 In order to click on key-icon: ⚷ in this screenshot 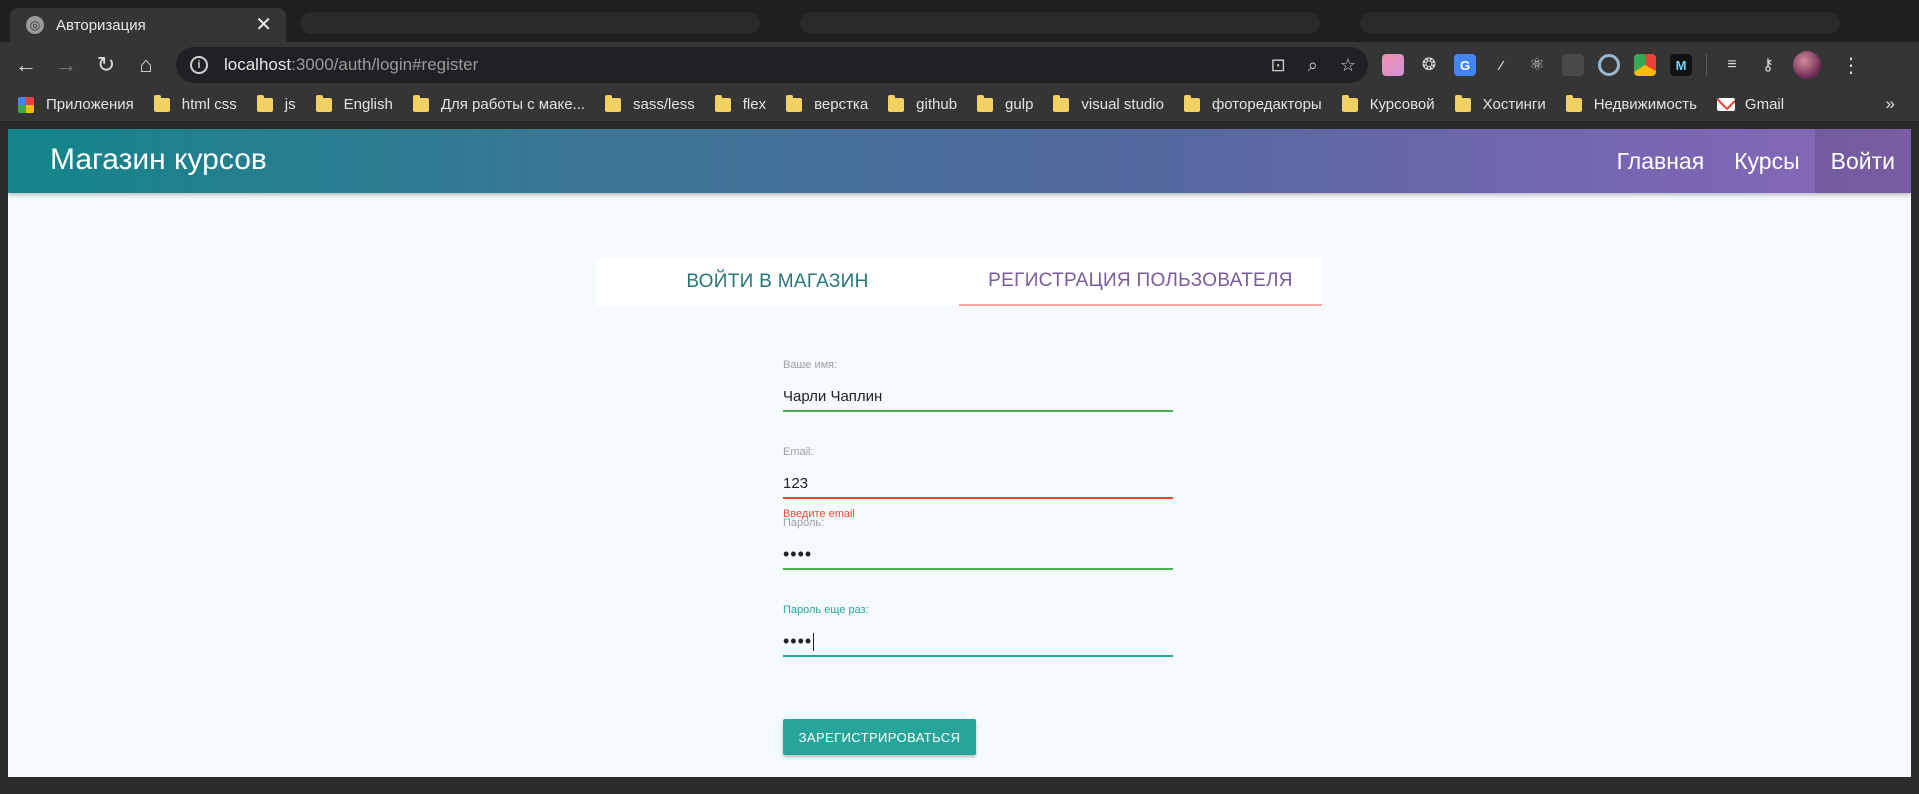, I will do `click(1768, 65)`.